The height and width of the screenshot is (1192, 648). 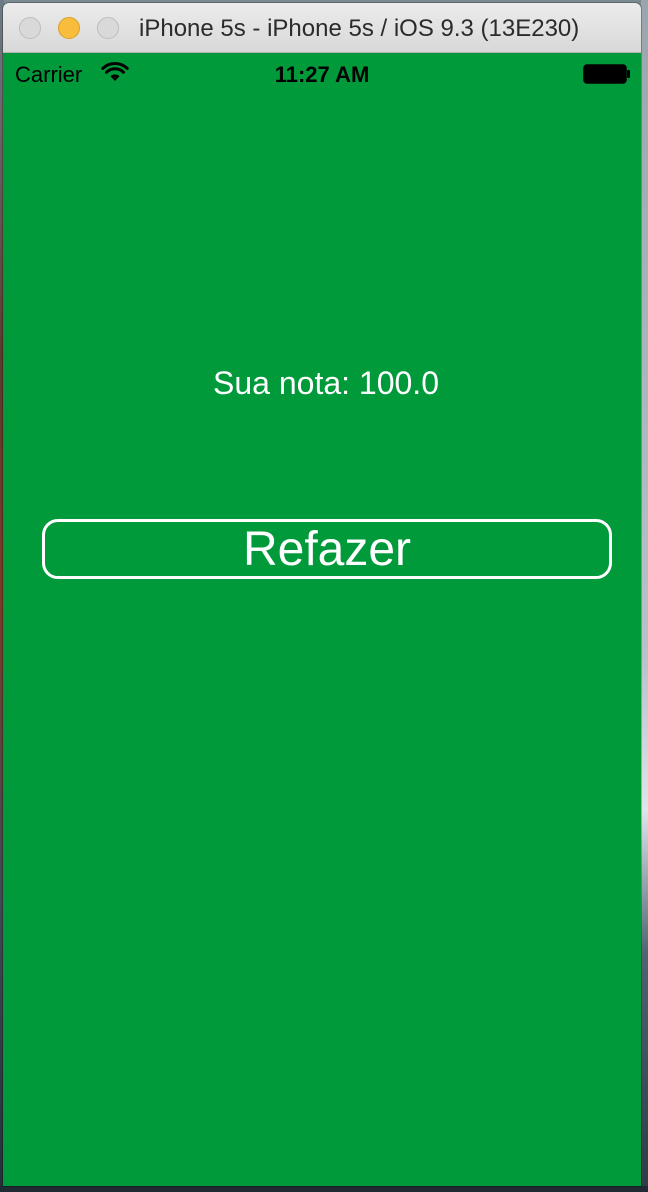 I want to click on desktop-background-bottom, so click(x=324, y=1189).